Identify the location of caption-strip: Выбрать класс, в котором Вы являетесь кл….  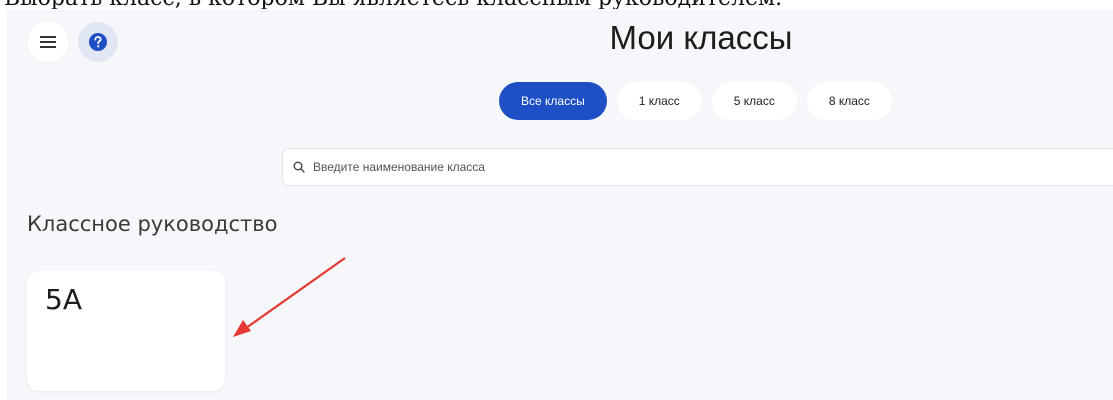
(556, 4).